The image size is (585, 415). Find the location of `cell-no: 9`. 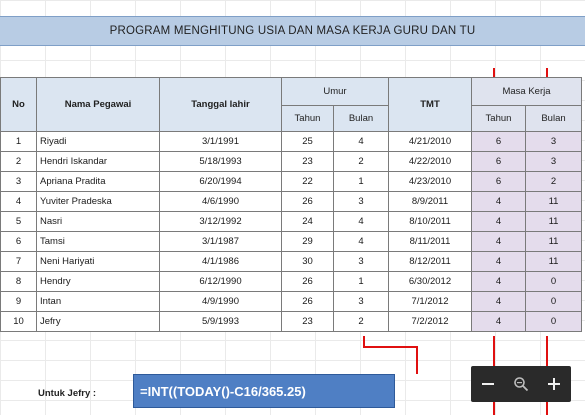

cell-no: 9 is located at coordinates (18, 301).